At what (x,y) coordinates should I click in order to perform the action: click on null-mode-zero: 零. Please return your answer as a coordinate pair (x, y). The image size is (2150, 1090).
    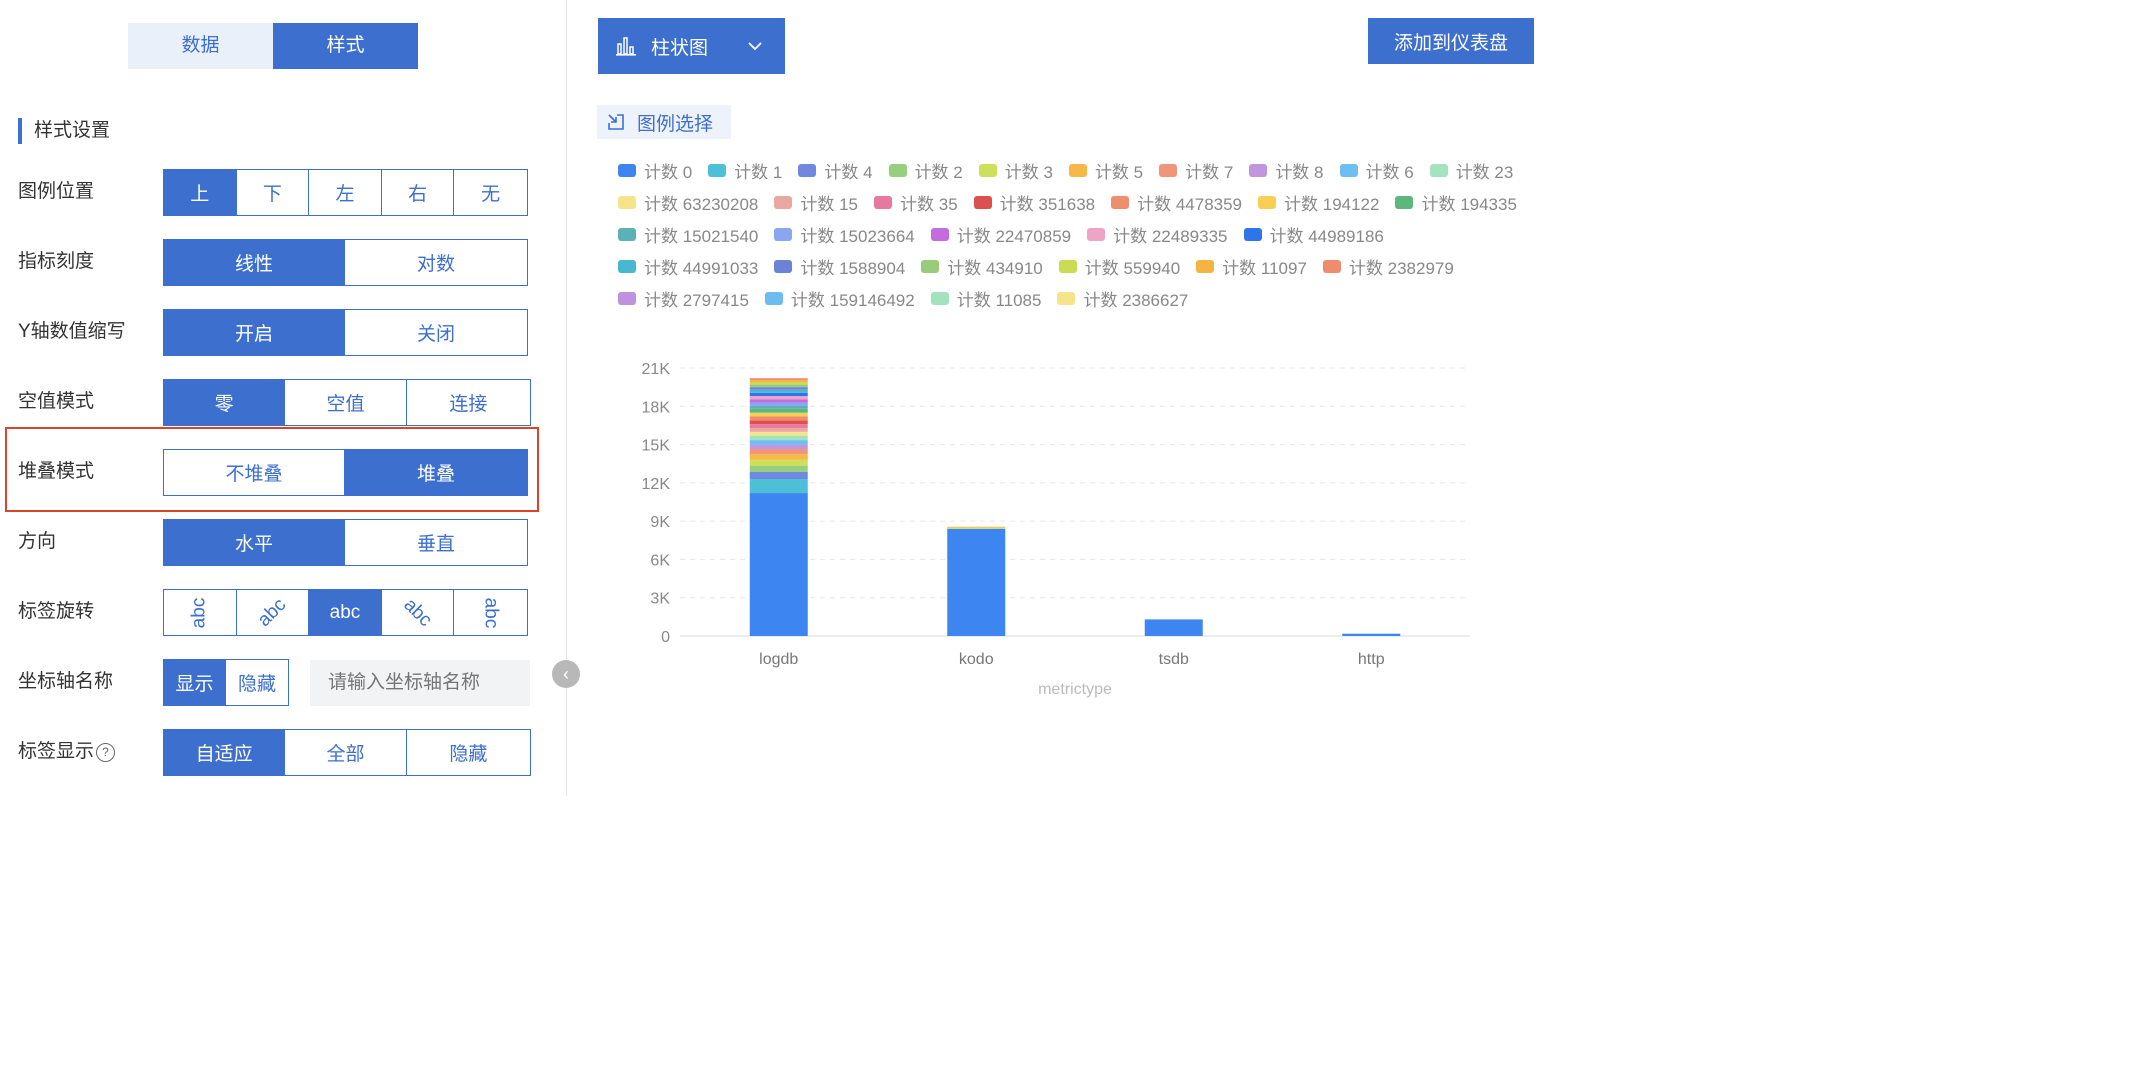
    Looking at the image, I should click on (225, 402).